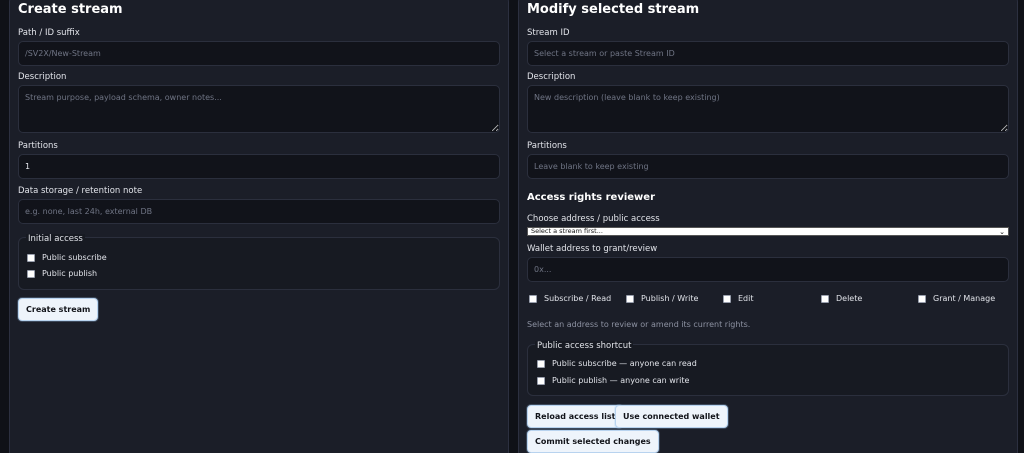 The width and height of the screenshot is (1024, 453). What do you see at coordinates (768, 166) in the screenshot?
I see `modify-partitions-input` at bounding box center [768, 166].